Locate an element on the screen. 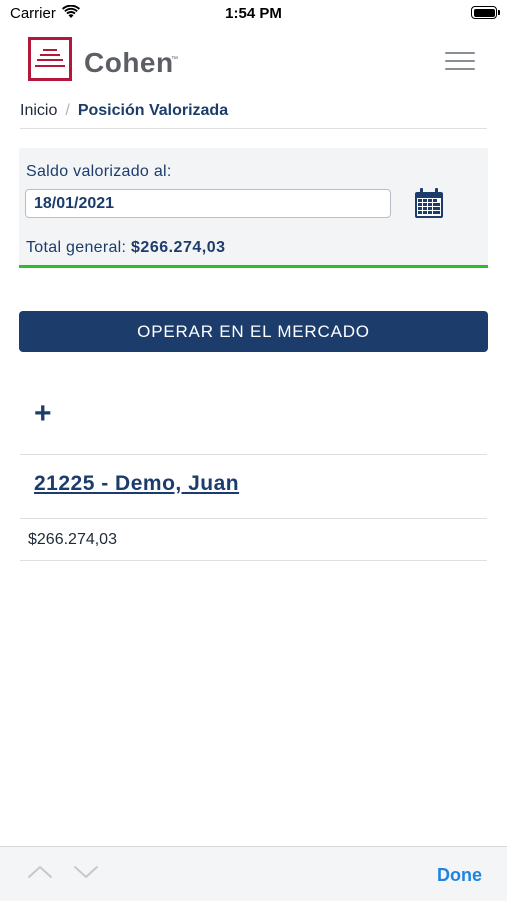 Image resolution: width=507 pixels, height=901 pixels. cohen-logo-icon is located at coordinates (50, 59).